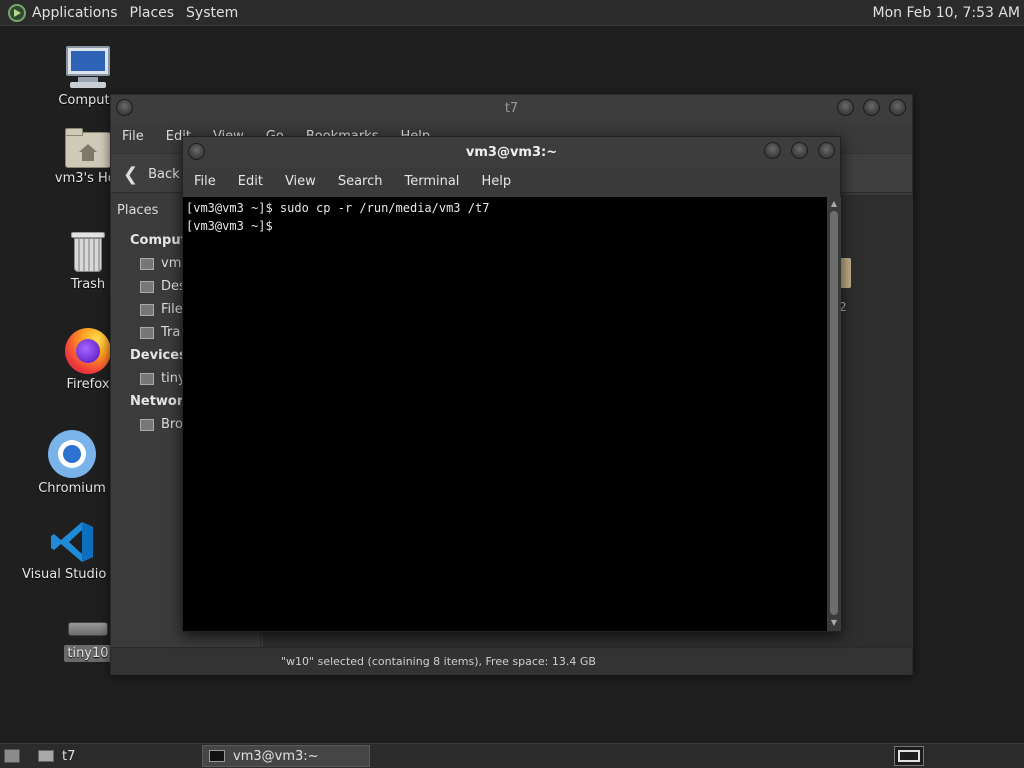 This screenshot has height=768, width=1024. What do you see at coordinates (75, 13) in the screenshot?
I see `applications-menu: Applications` at bounding box center [75, 13].